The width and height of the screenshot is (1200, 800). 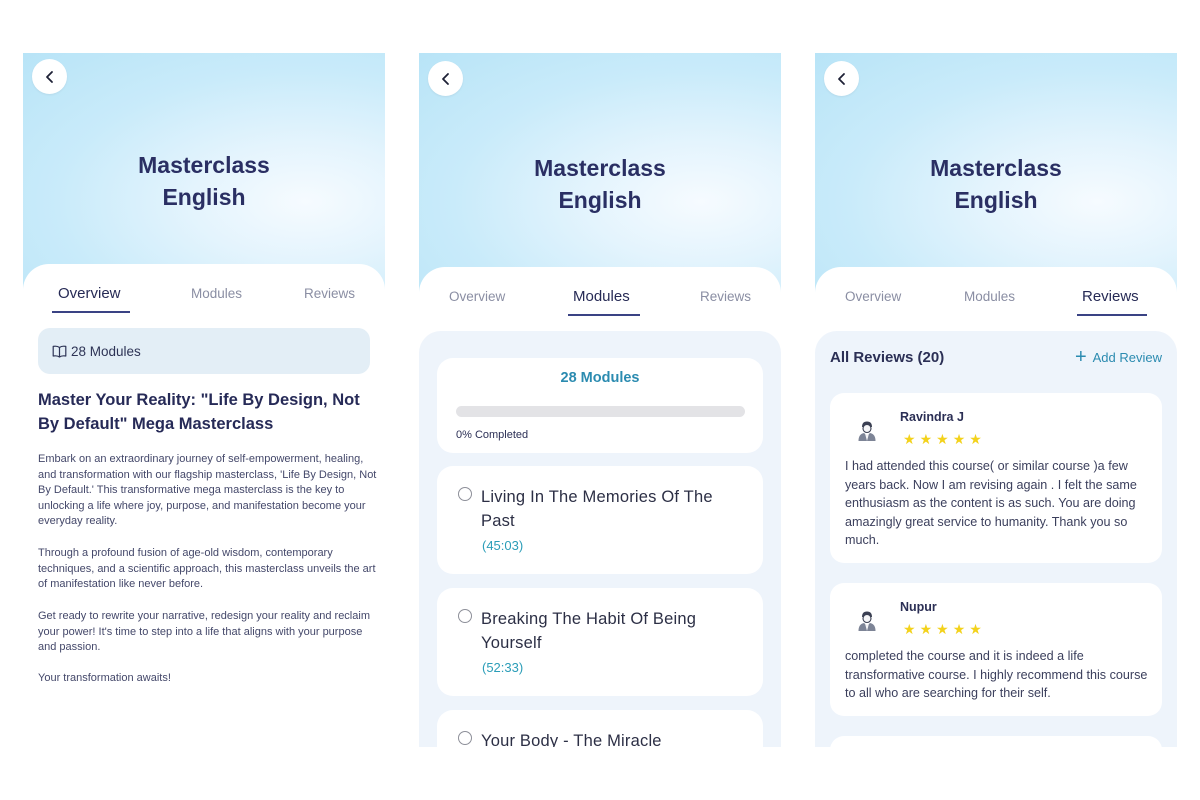 What do you see at coordinates (918, 607) in the screenshot?
I see `reviewer-name: Nupur` at bounding box center [918, 607].